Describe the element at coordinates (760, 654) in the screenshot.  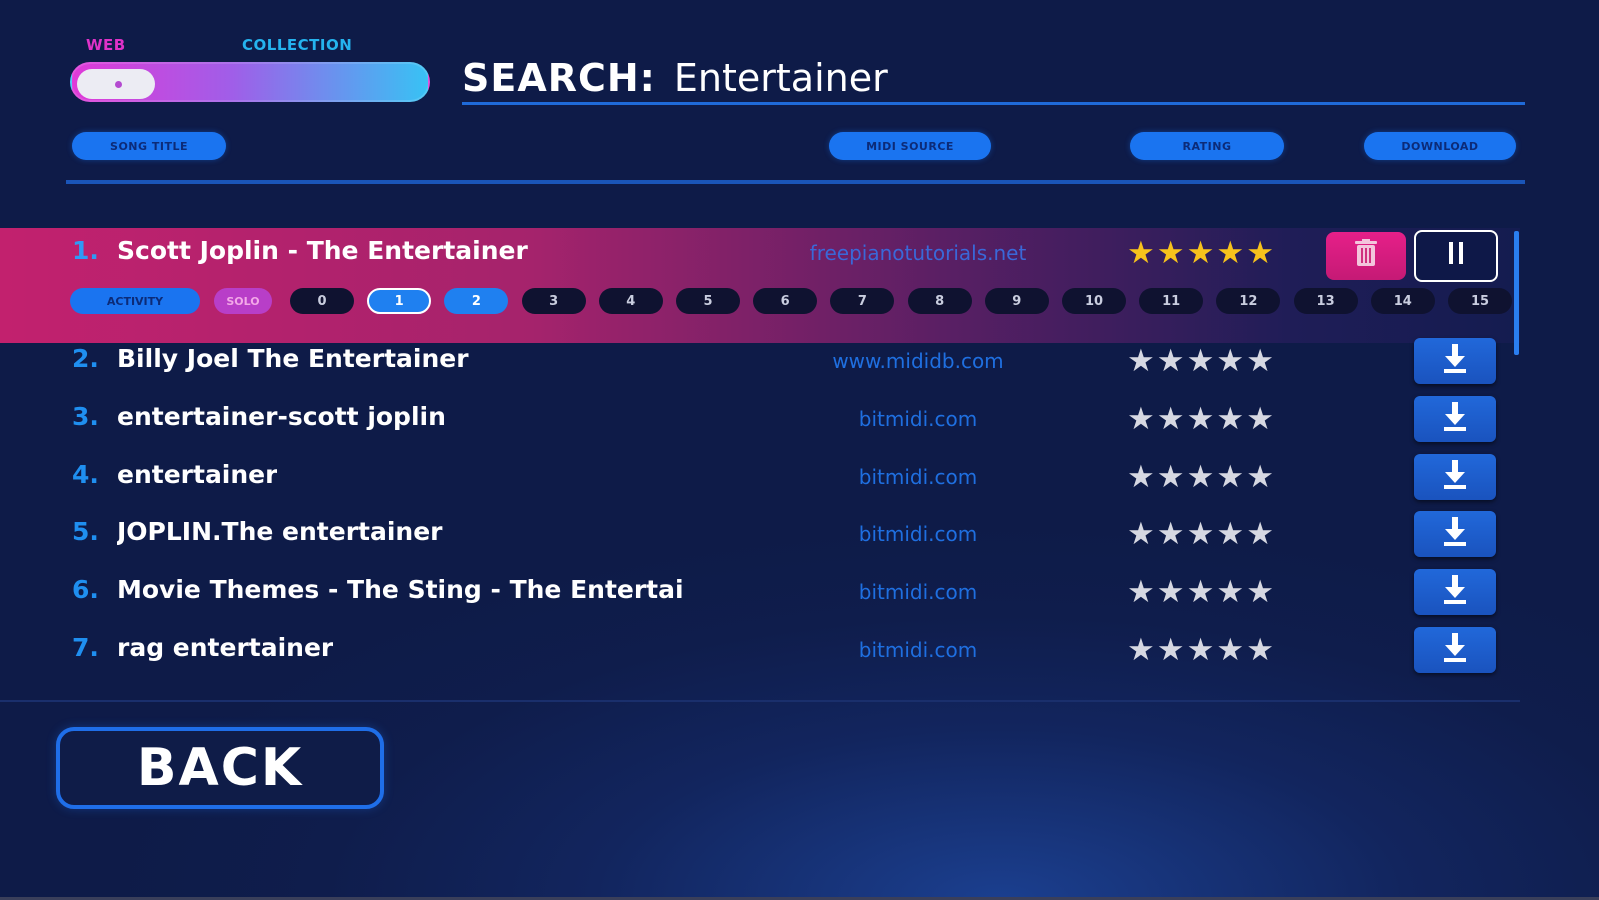
I see `table-row: 7. rag entertainer bitmidi.com ★ ★ ★ ★ ★` at that location.